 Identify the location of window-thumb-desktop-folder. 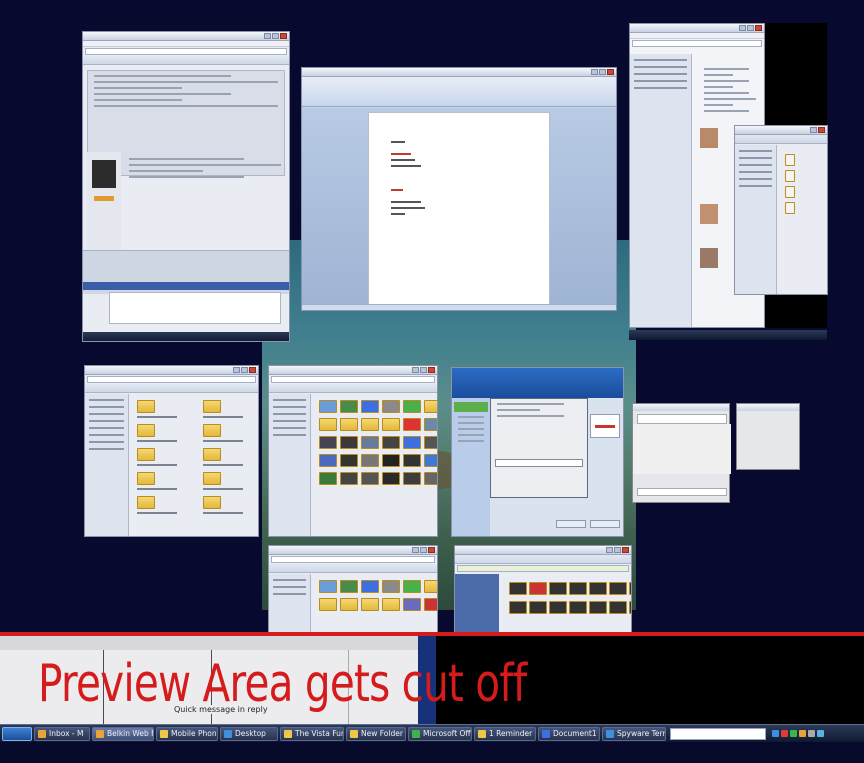
(353, 451).